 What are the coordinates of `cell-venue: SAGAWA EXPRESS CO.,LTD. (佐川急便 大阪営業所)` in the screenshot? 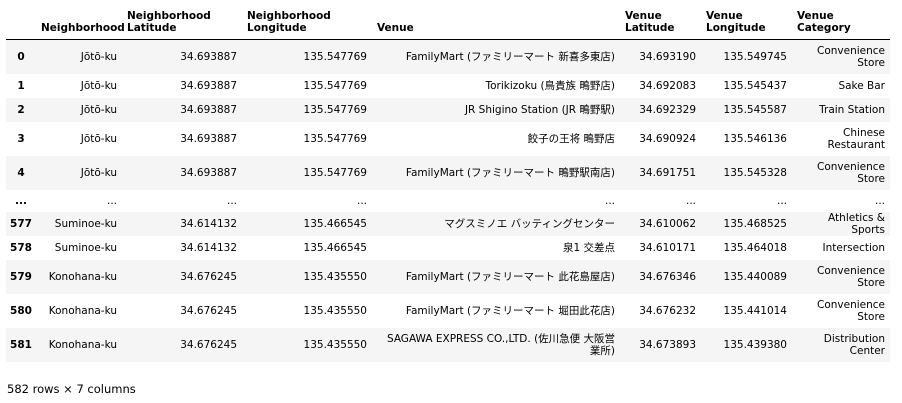 It's located at (500, 344).